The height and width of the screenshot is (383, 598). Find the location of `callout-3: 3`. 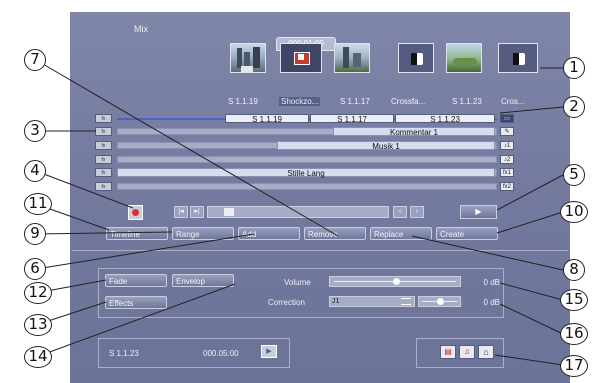

callout-3: 3 is located at coordinates (35, 131).